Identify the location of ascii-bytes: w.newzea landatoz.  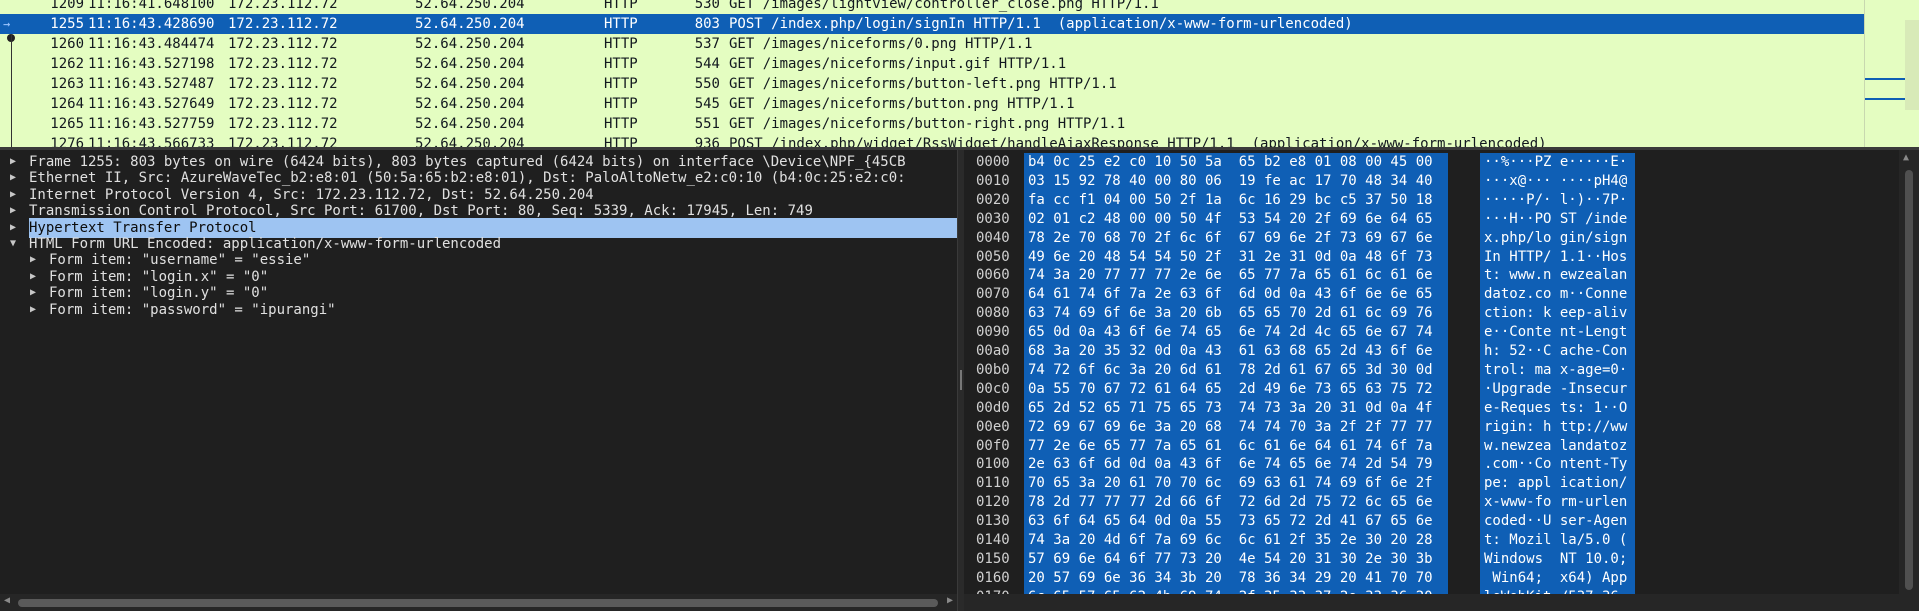
(1555, 446).